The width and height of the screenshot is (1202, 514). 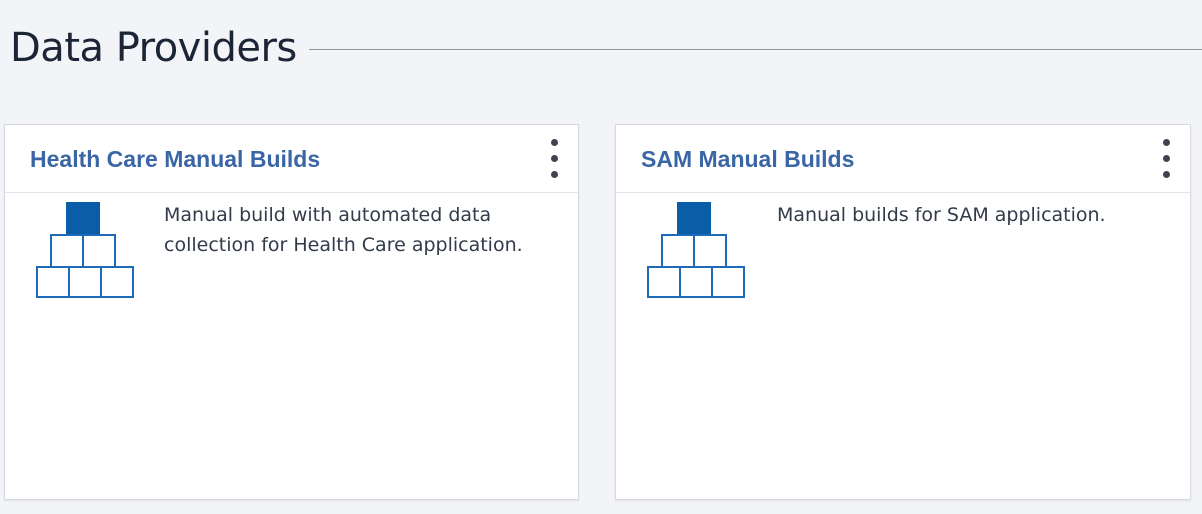 What do you see at coordinates (747, 159) in the screenshot?
I see `card-title-link: SAM Manual Builds` at bounding box center [747, 159].